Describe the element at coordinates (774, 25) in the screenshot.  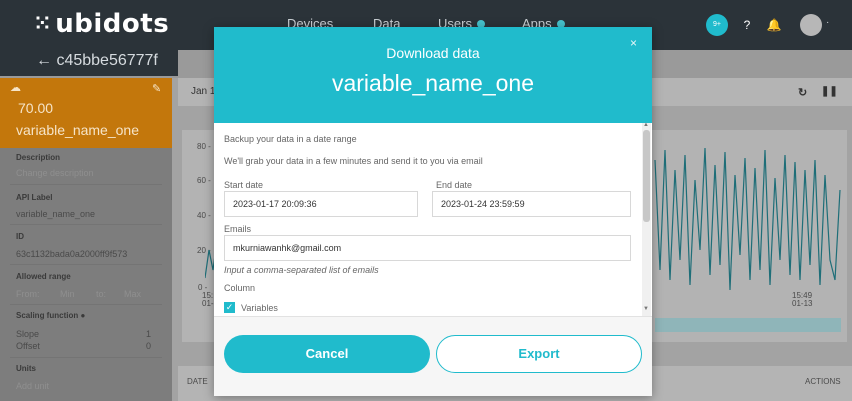
I see `bell-icon: 🔔` at that location.